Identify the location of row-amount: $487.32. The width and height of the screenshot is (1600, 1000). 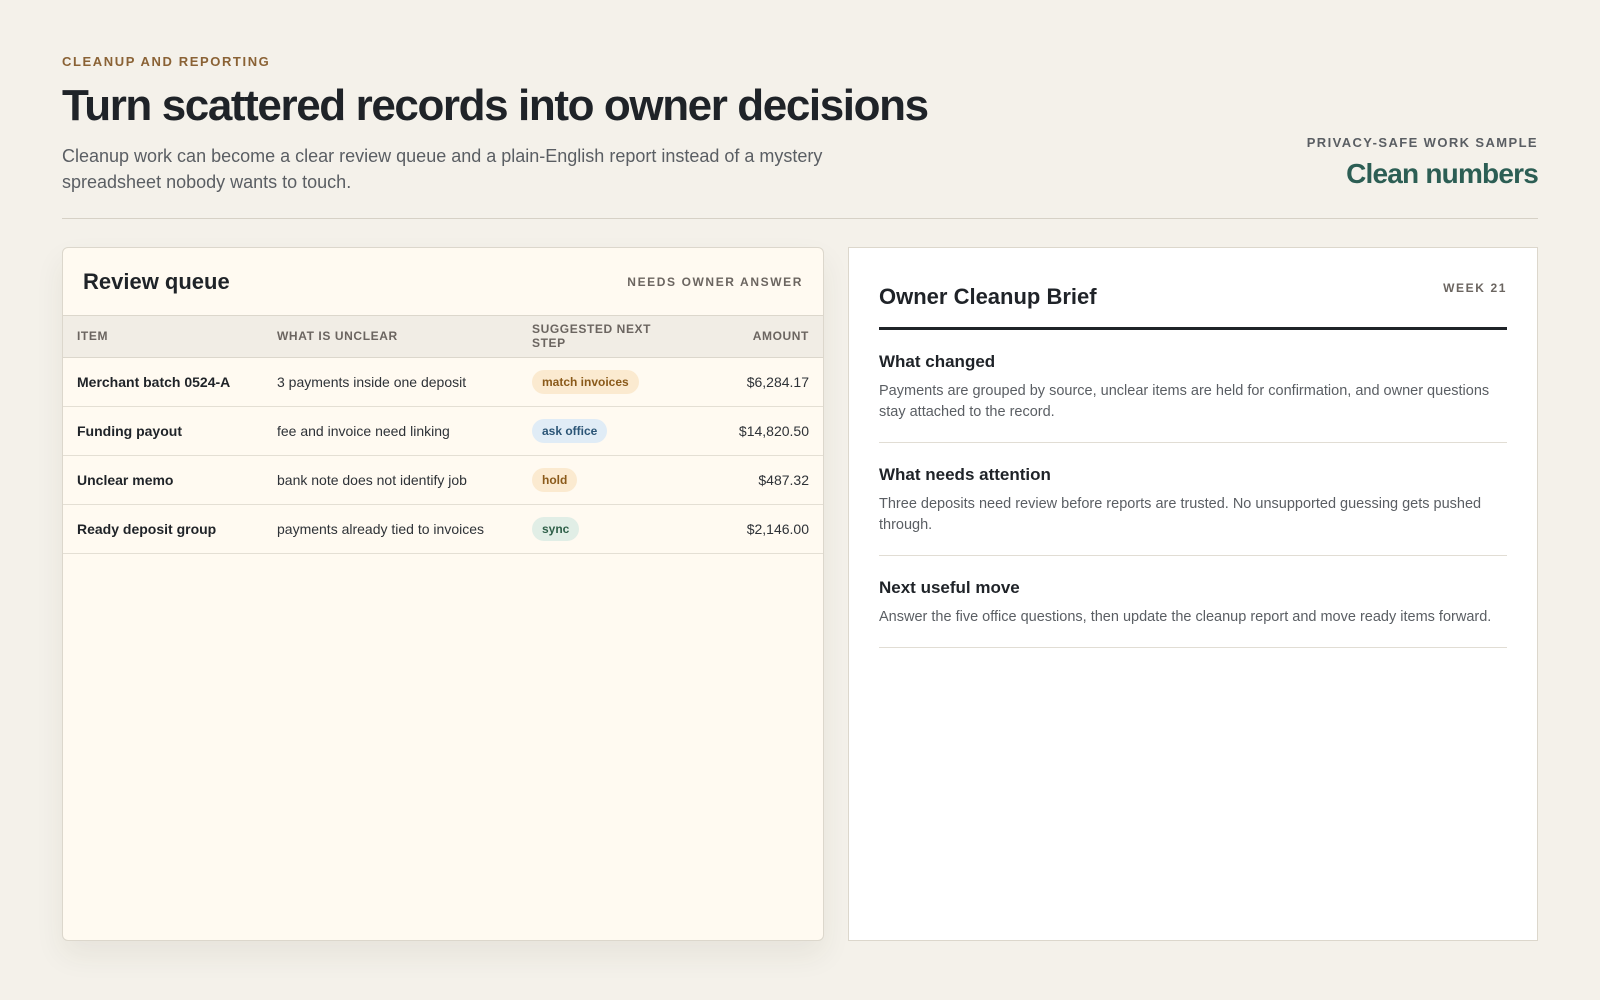
(758, 480).